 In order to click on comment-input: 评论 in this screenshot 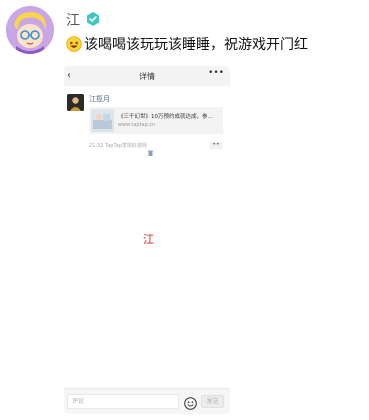, I will do `click(123, 401)`.